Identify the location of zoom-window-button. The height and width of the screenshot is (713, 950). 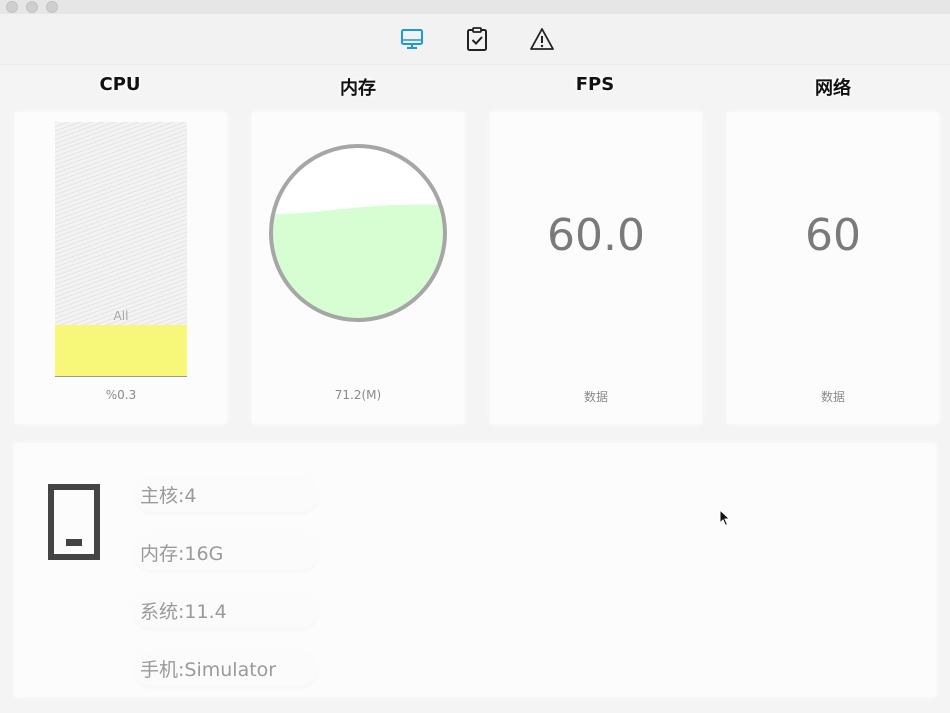
(52, 7).